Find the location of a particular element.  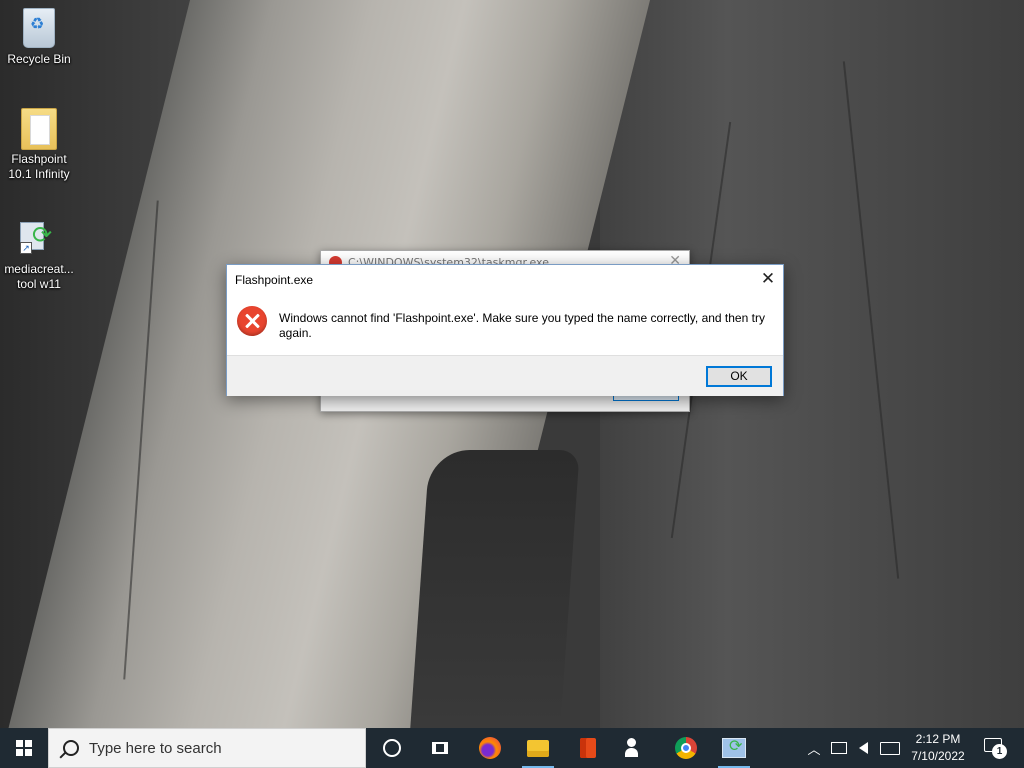

desktop-icon-label: mediacreat... tool w11 is located at coordinates (39, 276).